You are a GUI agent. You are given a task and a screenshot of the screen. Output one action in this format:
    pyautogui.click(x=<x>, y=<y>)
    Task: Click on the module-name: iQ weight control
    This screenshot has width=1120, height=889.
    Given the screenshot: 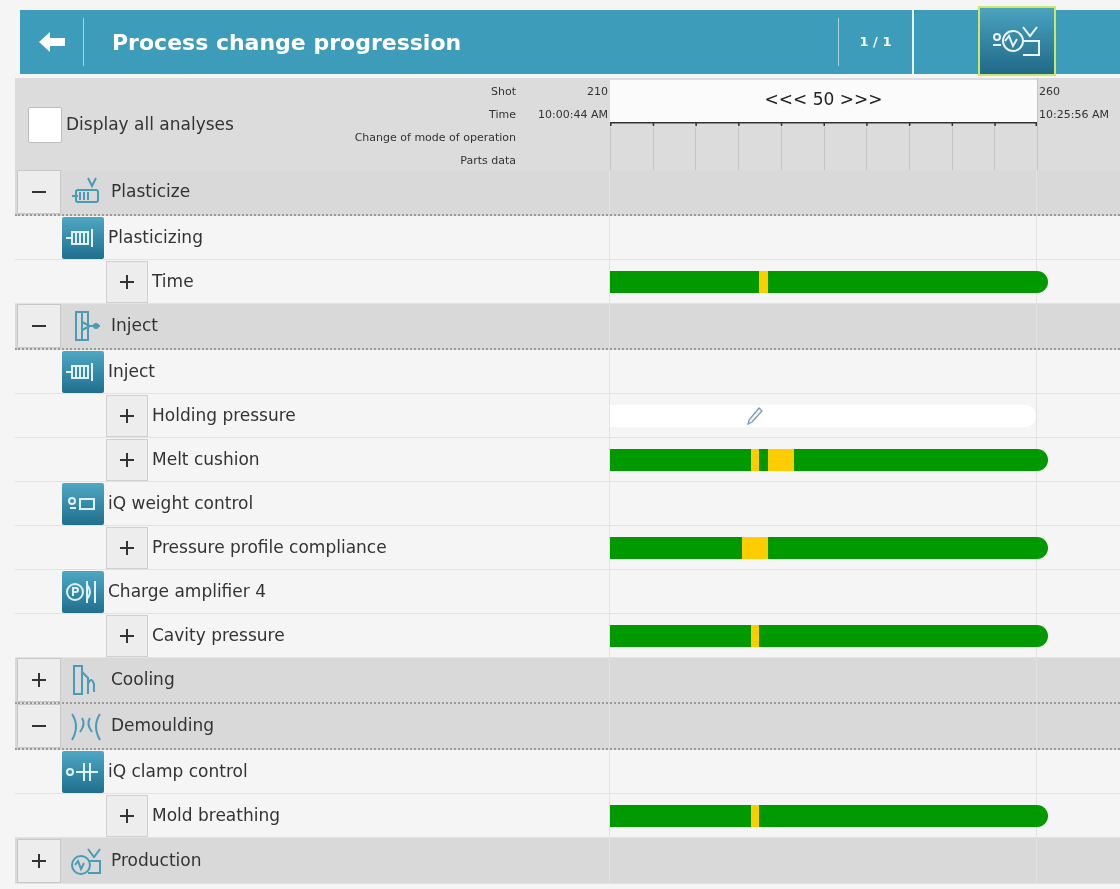 What is the action you would take?
    pyautogui.click(x=181, y=503)
    